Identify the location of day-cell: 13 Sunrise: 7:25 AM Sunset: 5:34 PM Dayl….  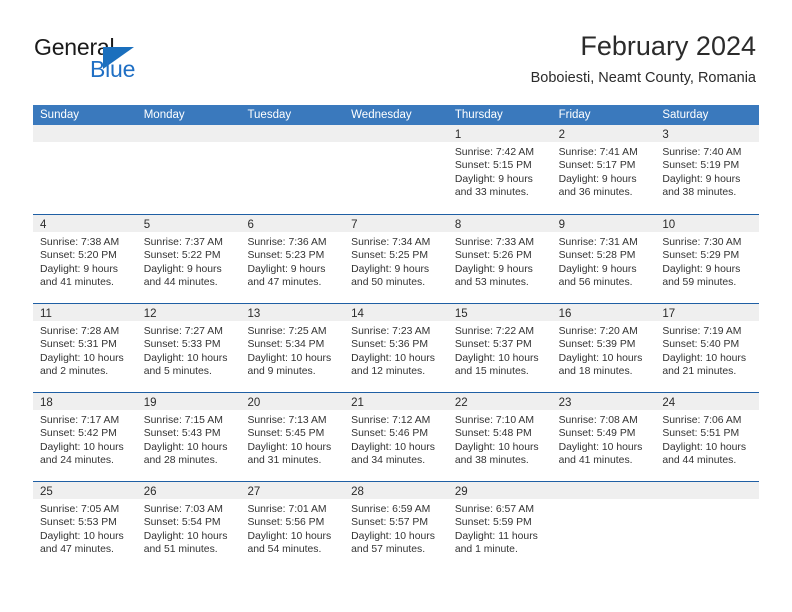
(292, 348).